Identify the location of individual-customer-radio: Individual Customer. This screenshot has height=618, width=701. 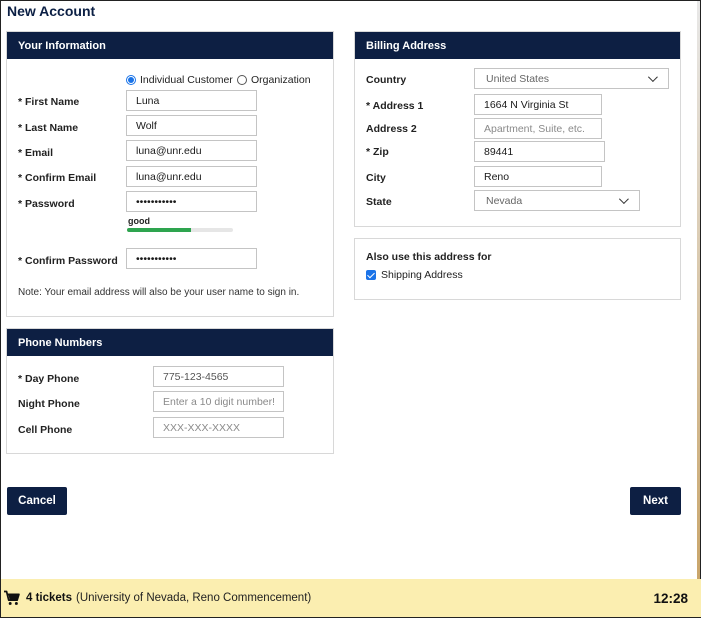
(179, 80).